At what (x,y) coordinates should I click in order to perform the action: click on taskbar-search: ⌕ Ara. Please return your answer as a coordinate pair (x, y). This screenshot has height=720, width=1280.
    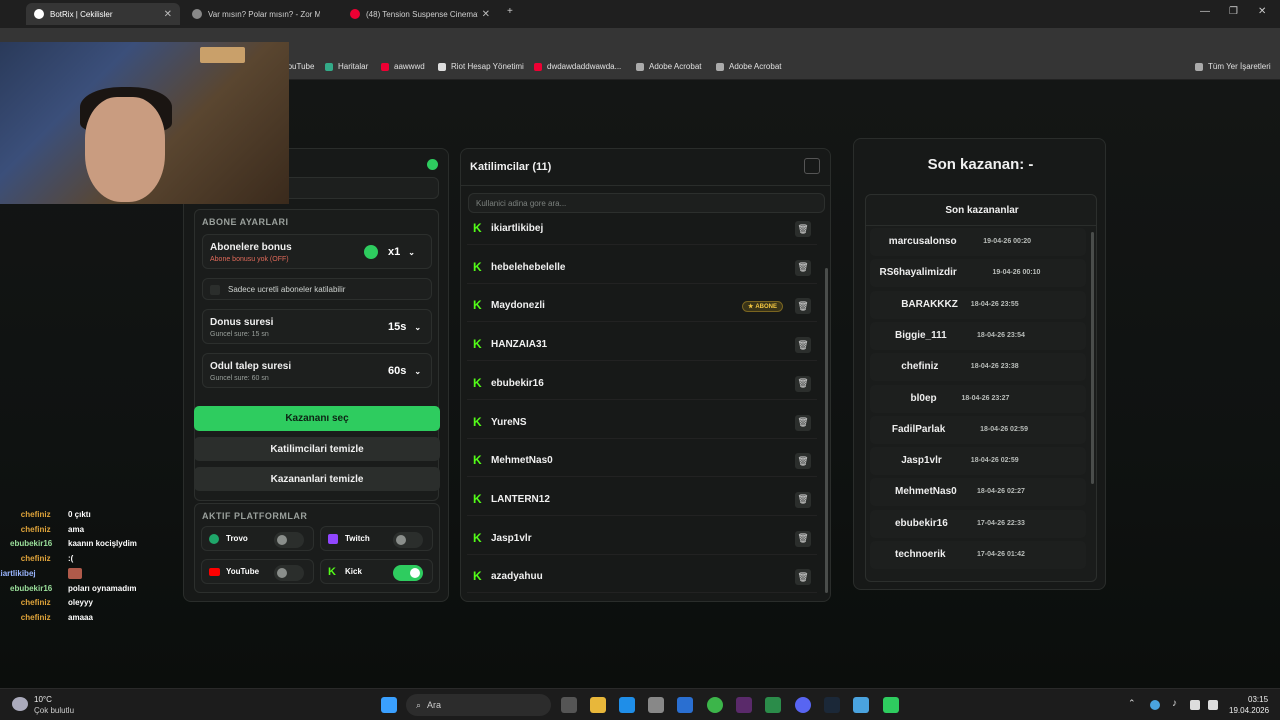
    Looking at the image, I should click on (478, 705).